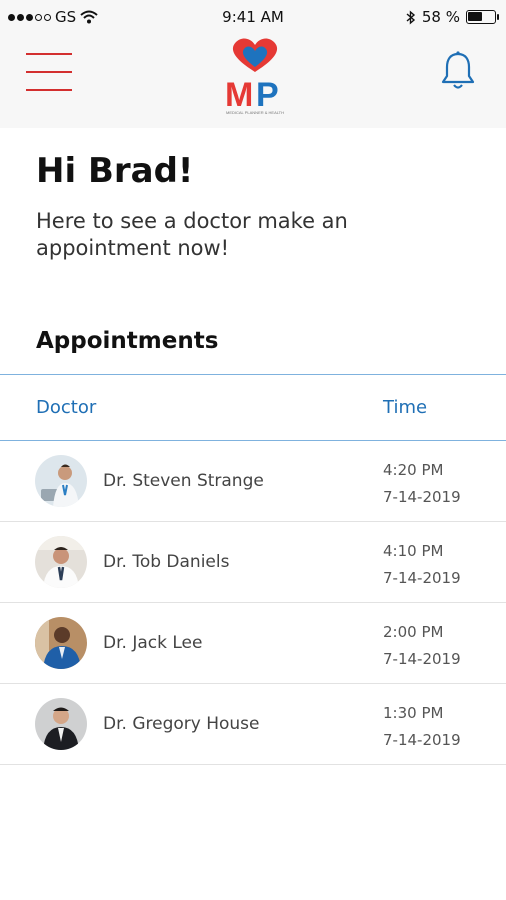  I want to click on column-header-time: Time, so click(405, 407).